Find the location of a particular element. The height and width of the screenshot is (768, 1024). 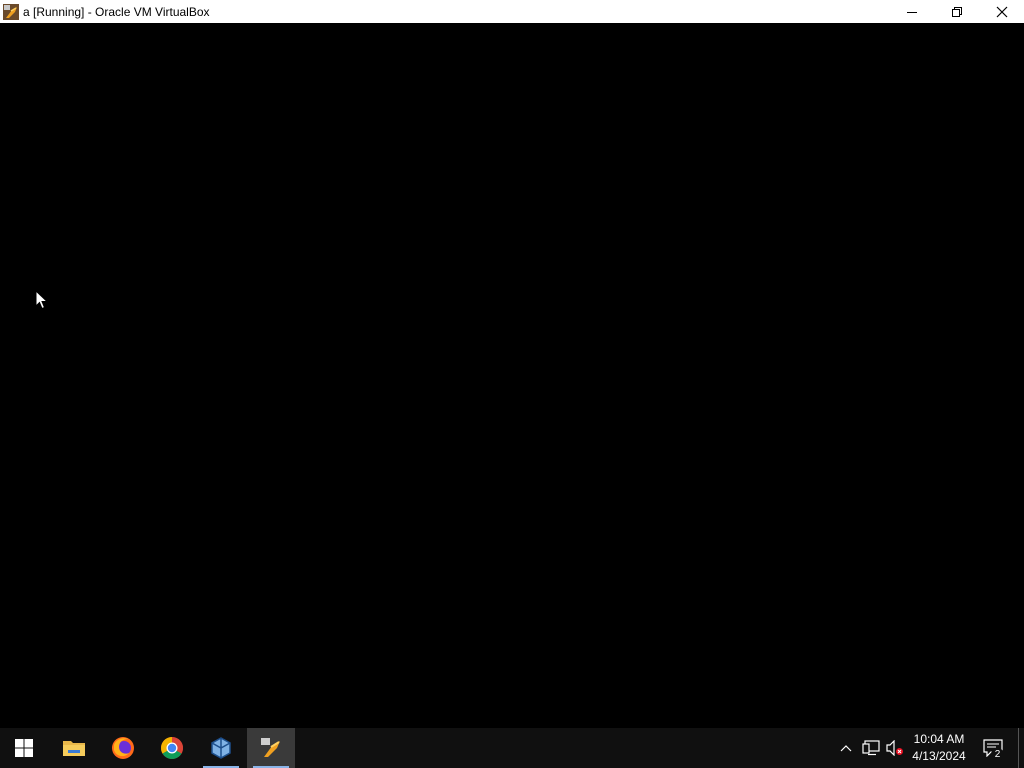

window-title: a [Running] - Oracle VM VirtualBox is located at coordinates (116, 11).